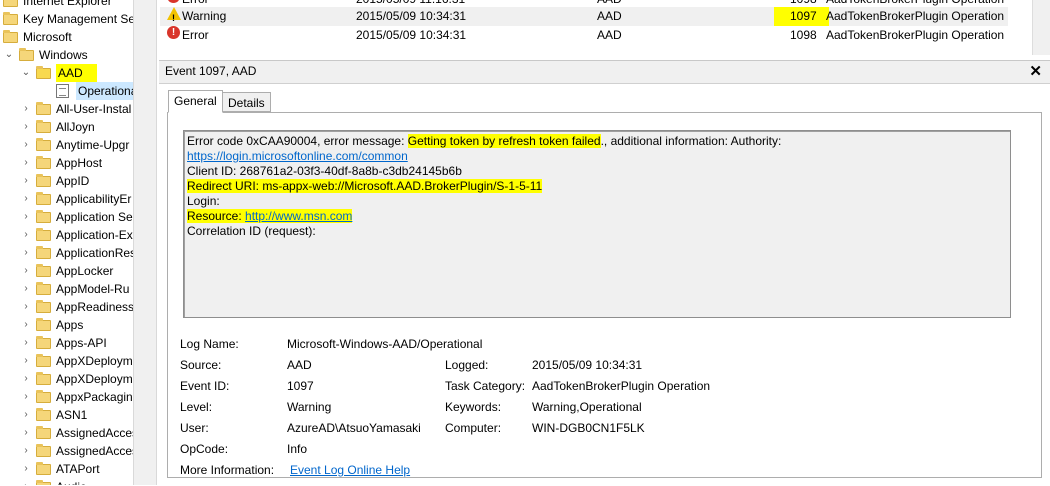 This screenshot has width=1050, height=486. Describe the element at coordinates (66, 325) in the screenshot. I see `tree-item-folder: › Apps` at that location.